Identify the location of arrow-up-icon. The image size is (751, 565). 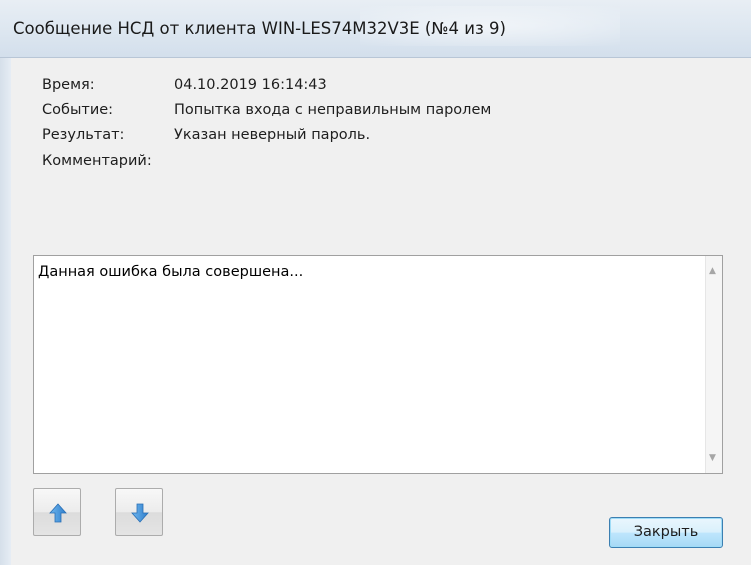
(58, 513).